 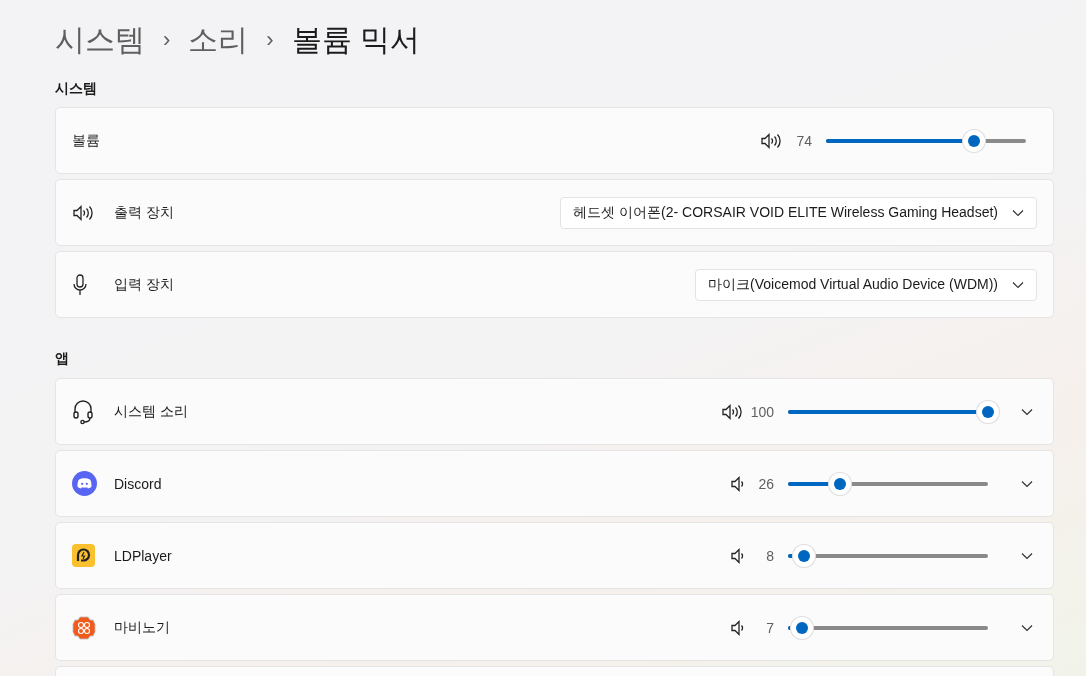 What do you see at coordinates (84, 483) in the screenshot?
I see `discord-icon` at bounding box center [84, 483].